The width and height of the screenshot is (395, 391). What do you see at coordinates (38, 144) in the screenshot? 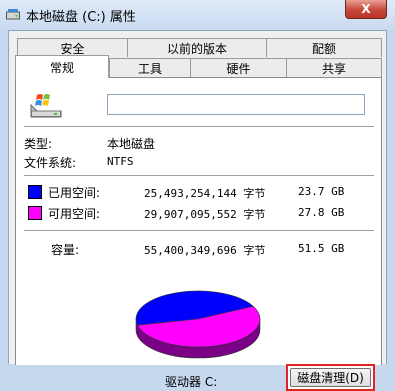
I see `type-label: 类型:` at bounding box center [38, 144].